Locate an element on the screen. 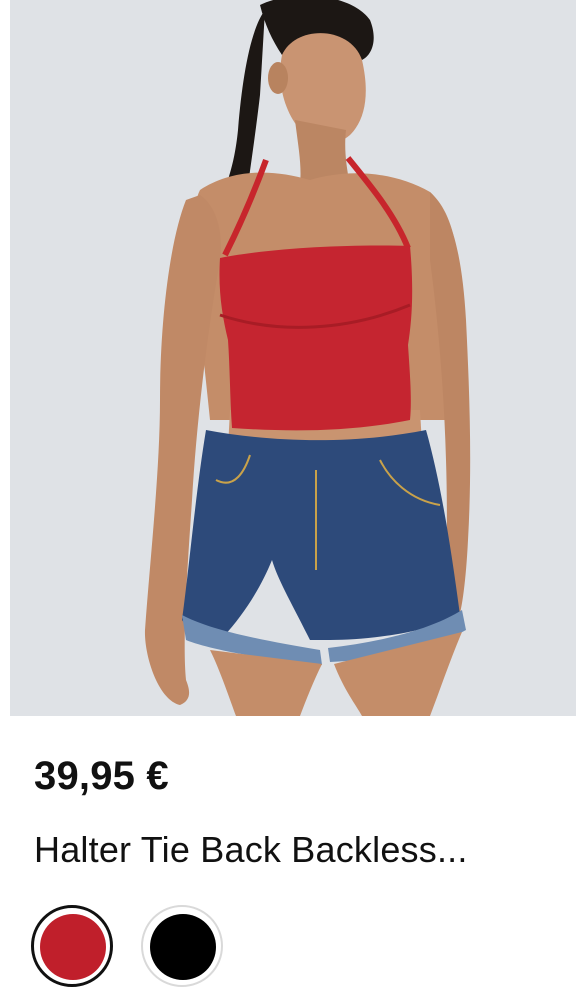 This screenshot has height=987, width=576. color-swatch-red is located at coordinates (72, 946).